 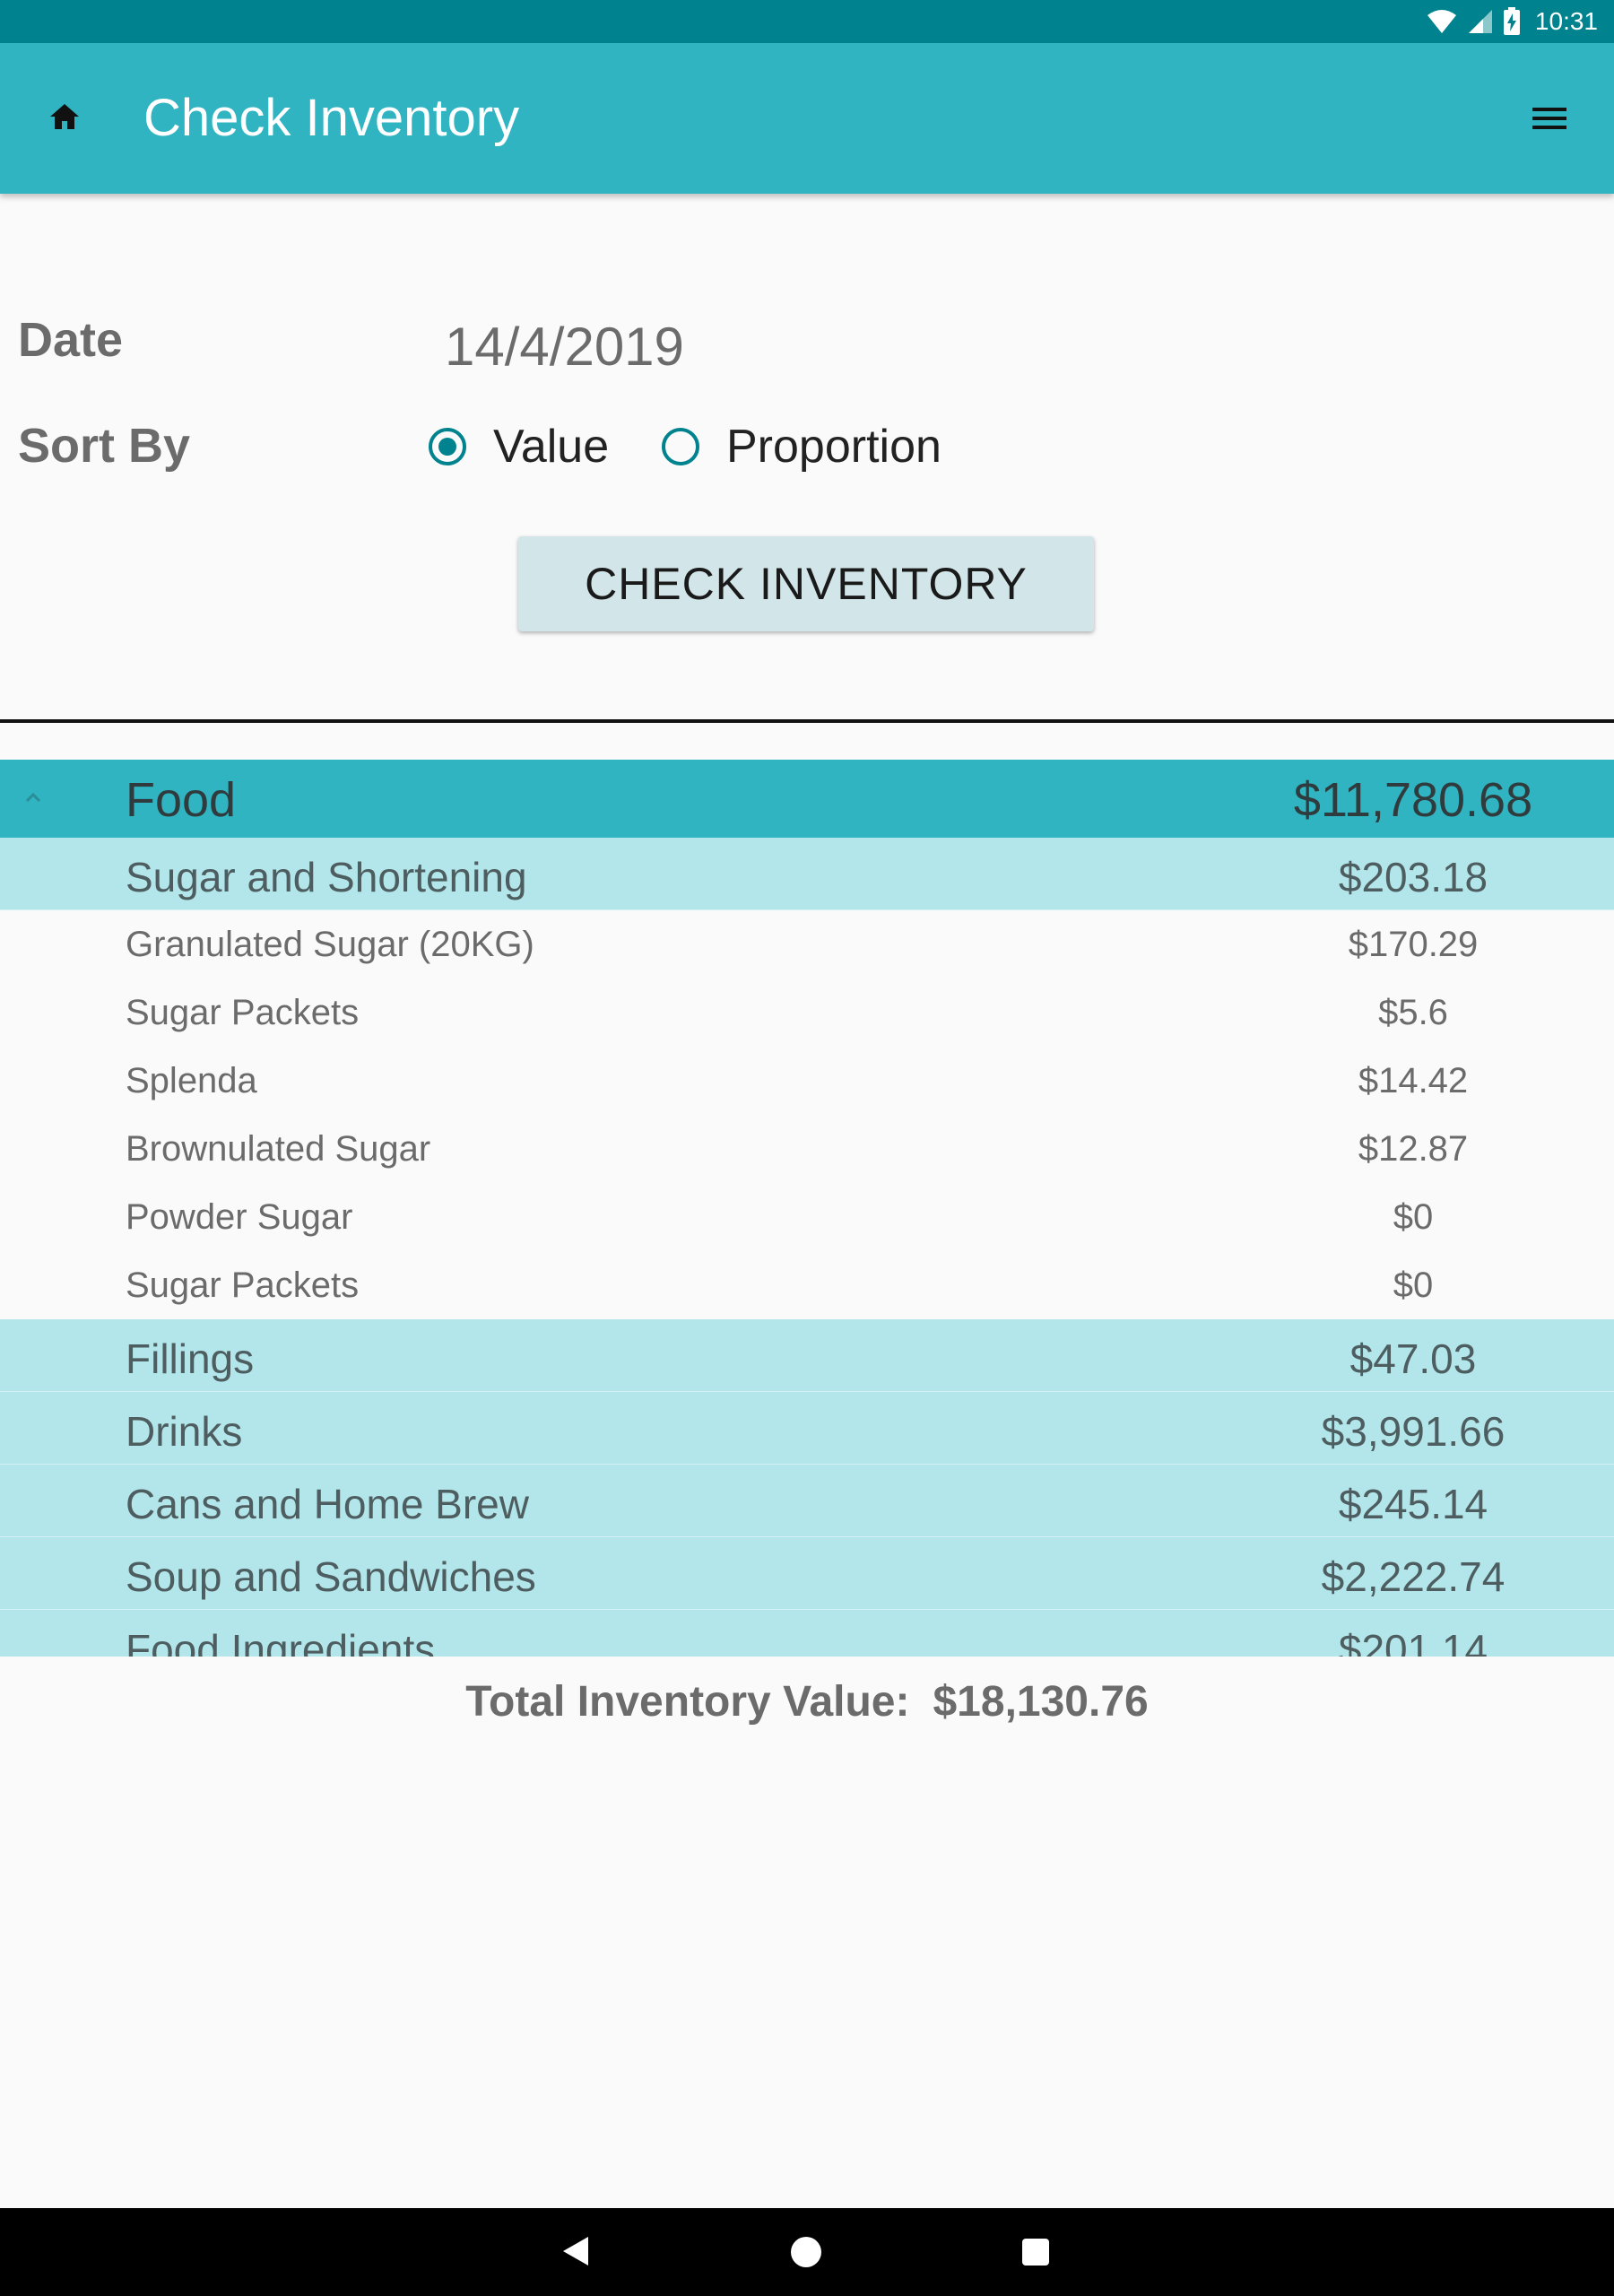 What do you see at coordinates (1413, 800) in the screenshot?
I see `group-value: $11,780.68` at bounding box center [1413, 800].